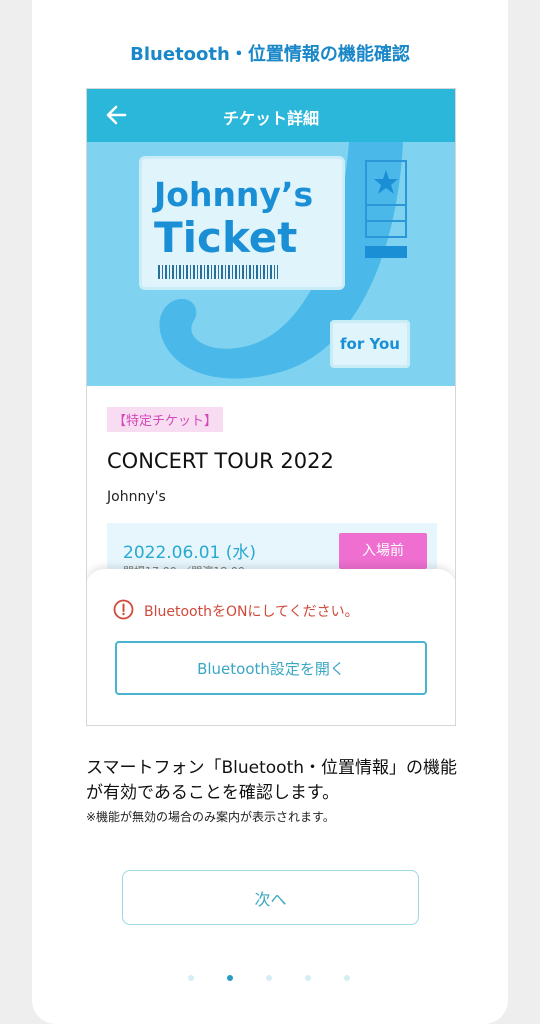 The width and height of the screenshot is (540, 1024). Describe the element at coordinates (386, 209) in the screenshot. I see `ticket-stub-graphic` at that location.